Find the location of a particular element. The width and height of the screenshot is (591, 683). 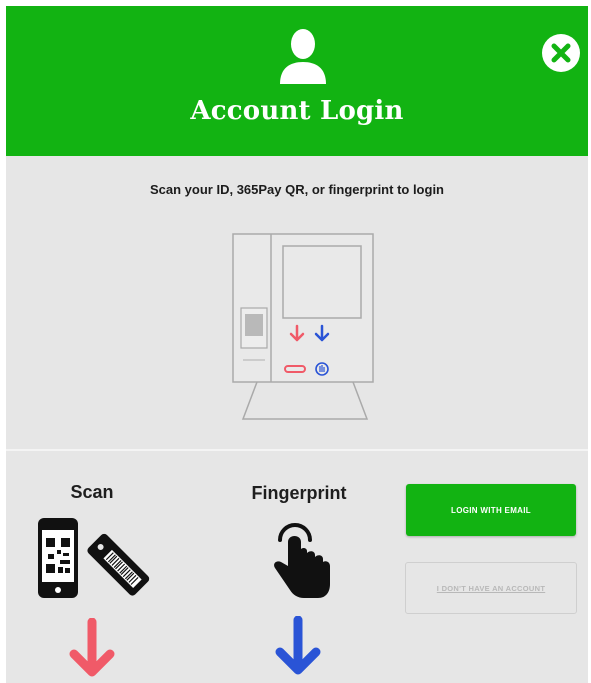

phone-qr-icon is located at coordinates (58, 558).